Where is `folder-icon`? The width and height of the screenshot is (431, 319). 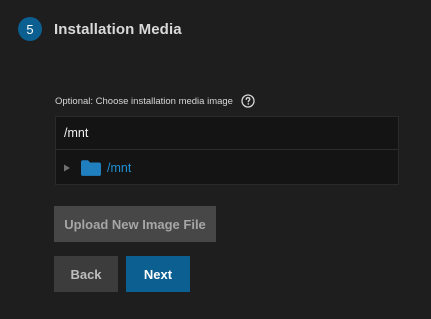
folder-icon is located at coordinates (91, 168).